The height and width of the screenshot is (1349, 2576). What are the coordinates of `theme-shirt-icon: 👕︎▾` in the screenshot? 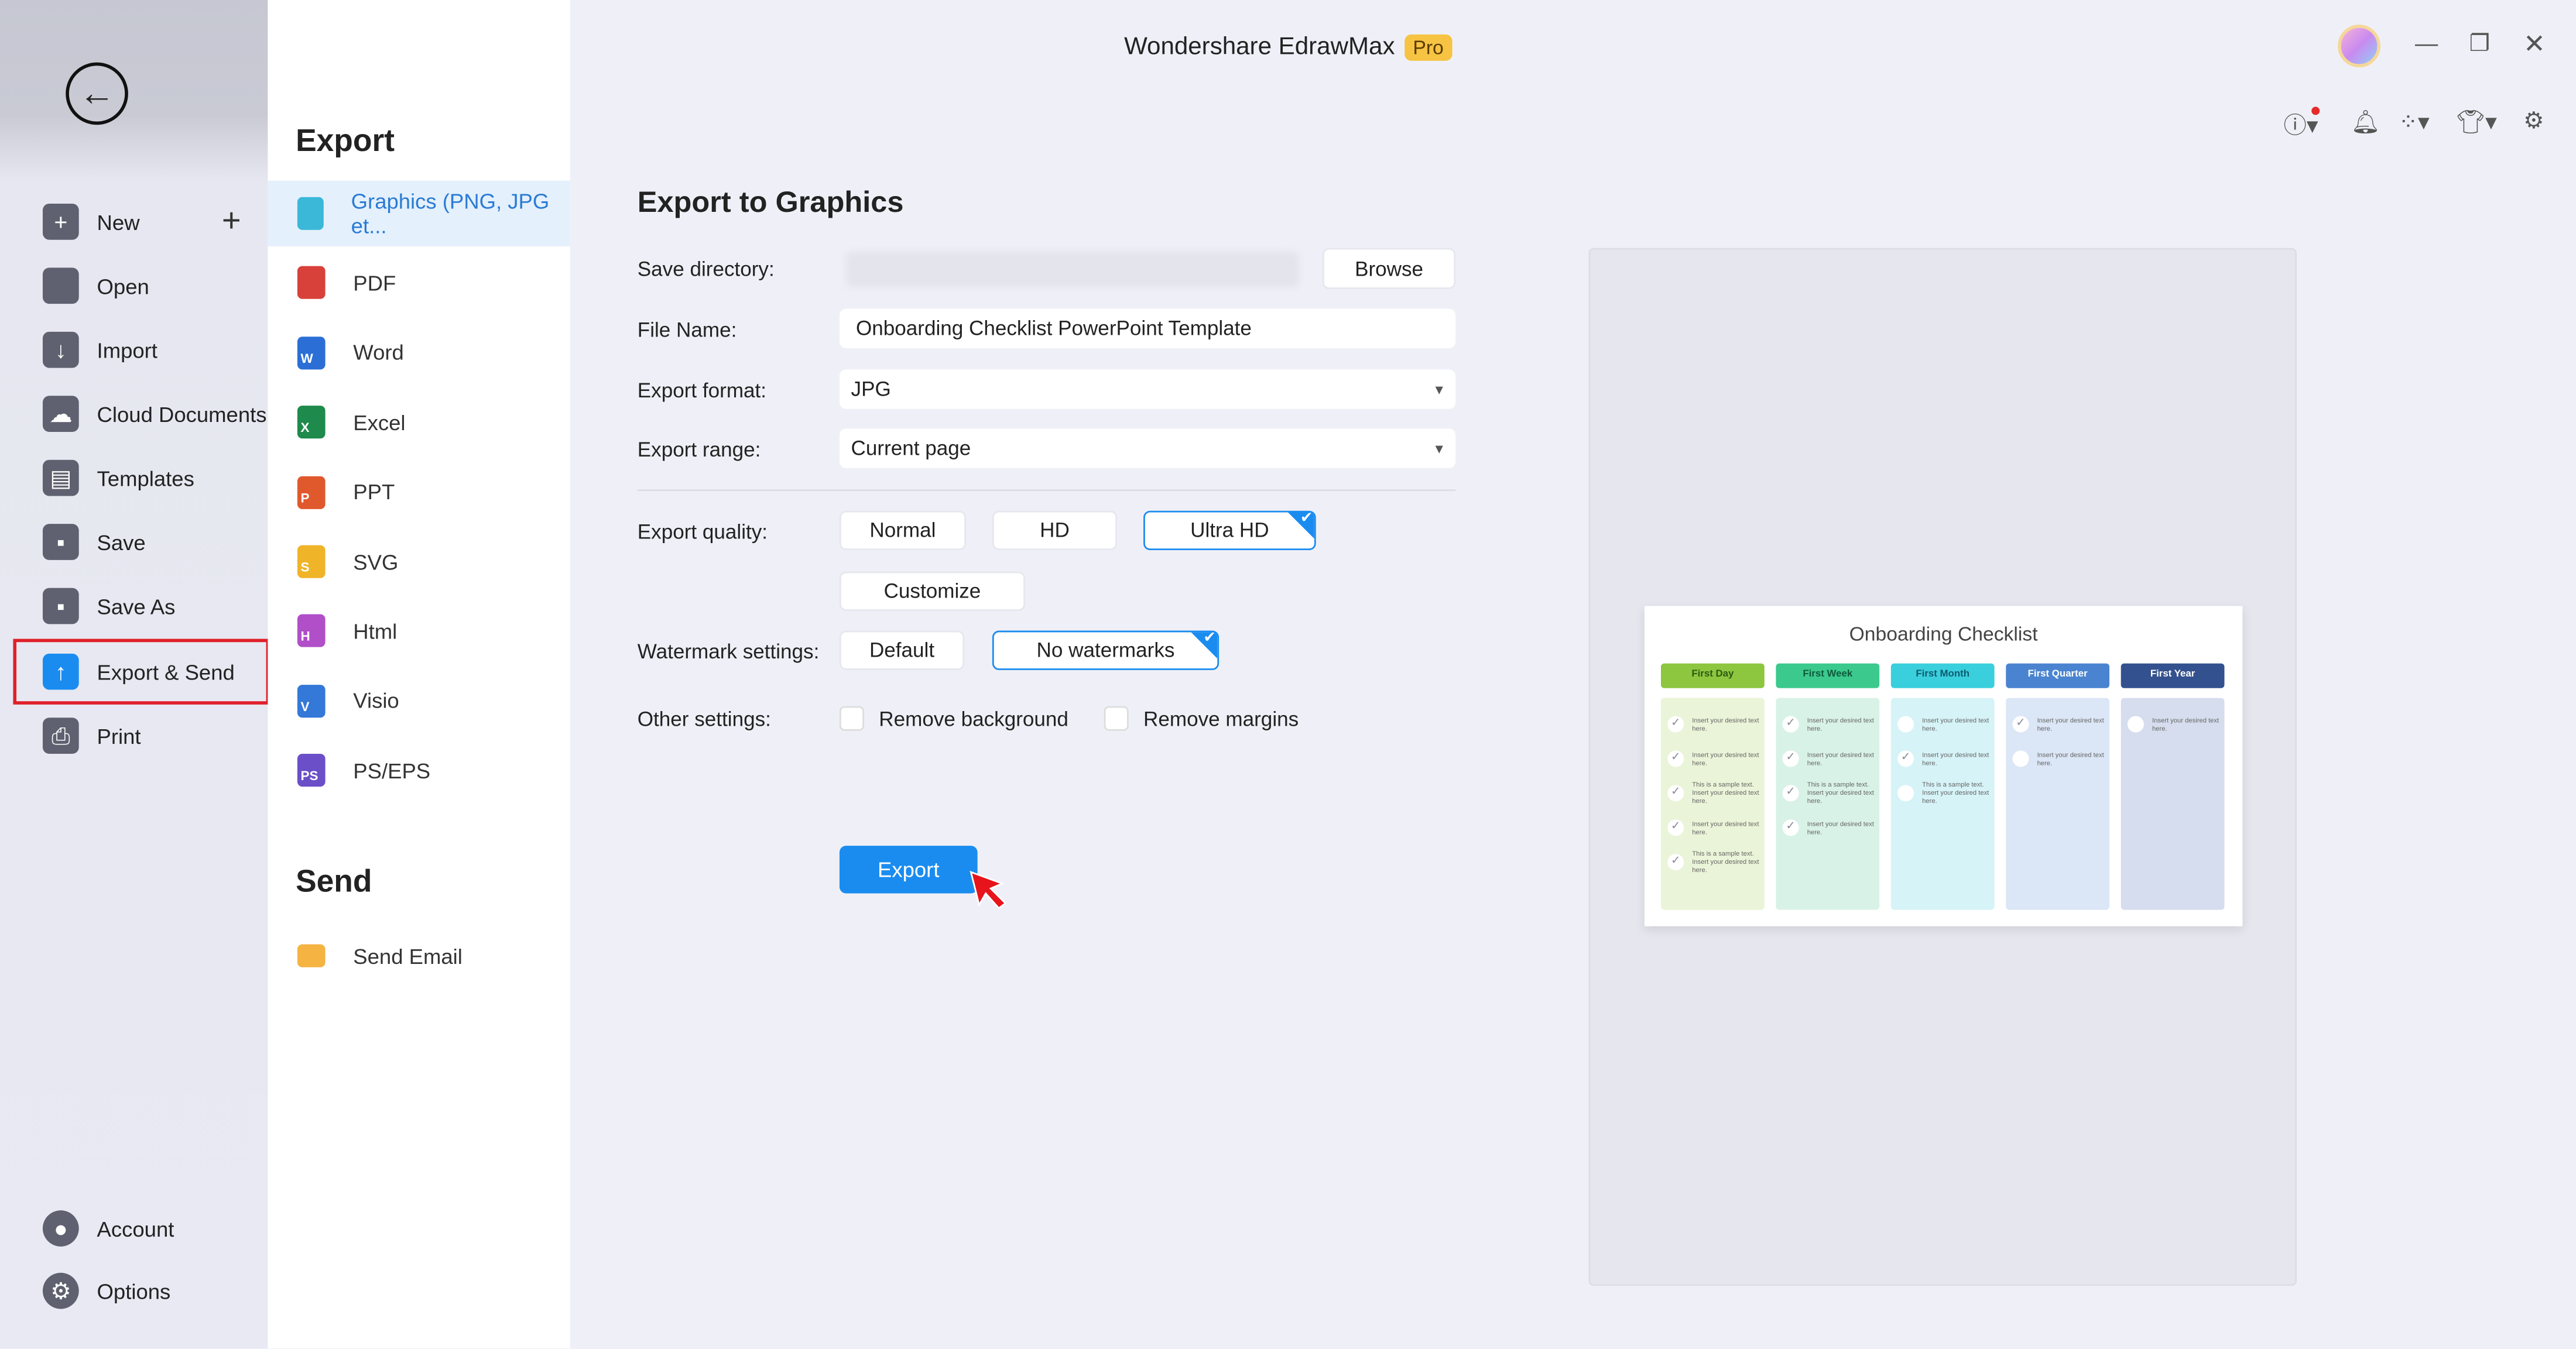 It's located at (2476, 122).